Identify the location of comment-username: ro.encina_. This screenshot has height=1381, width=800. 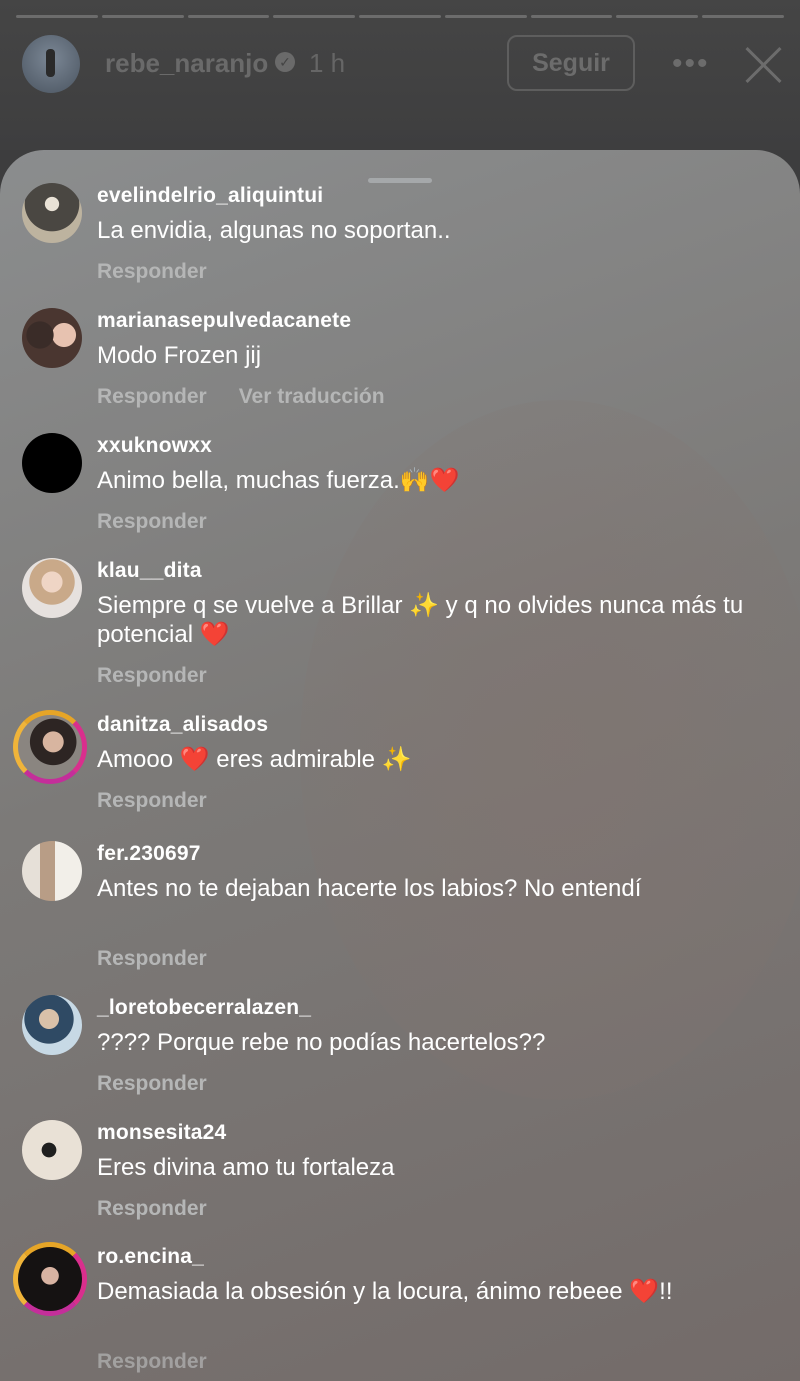
(150, 1257).